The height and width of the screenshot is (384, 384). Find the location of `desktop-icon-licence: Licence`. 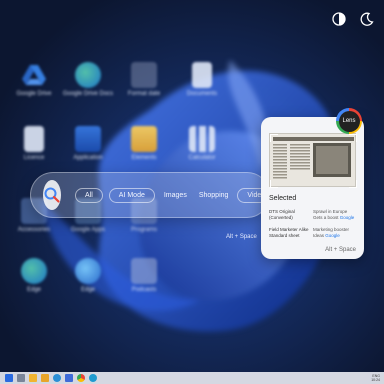

desktop-icon-licence: Licence is located at coordinates (34, 144).